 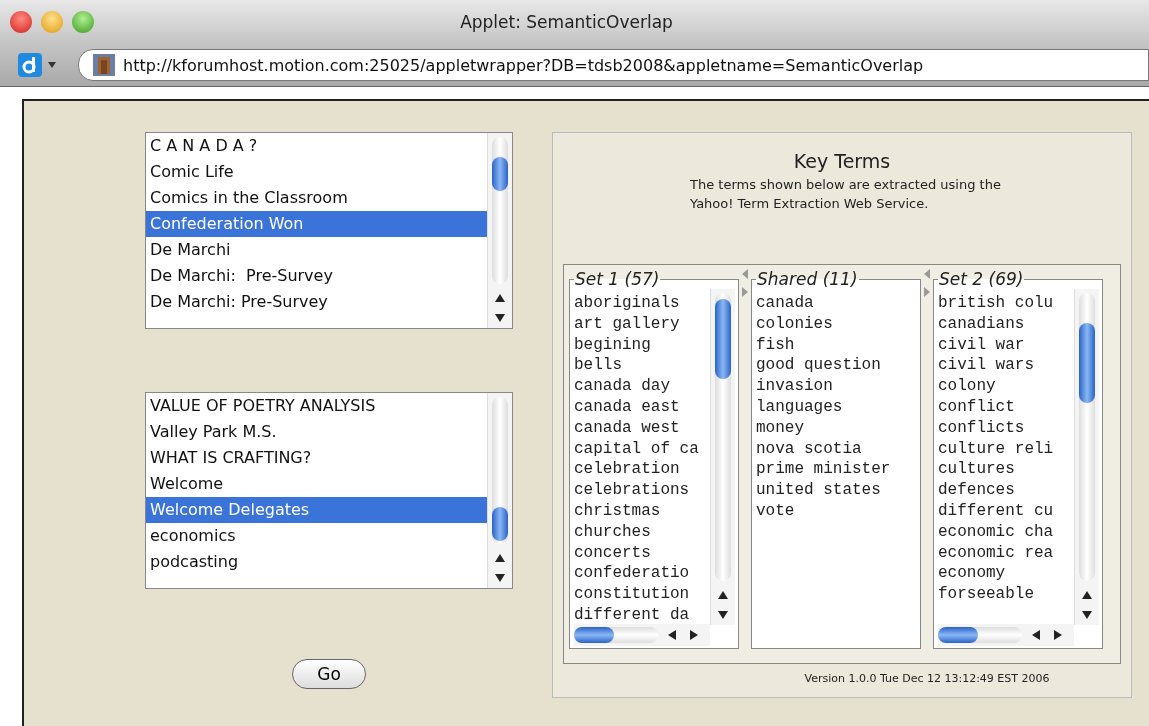 What do you see at coordinates (329, 674) in the screenshot?
I see `go-button: Go` at bounding box center [329, 674].